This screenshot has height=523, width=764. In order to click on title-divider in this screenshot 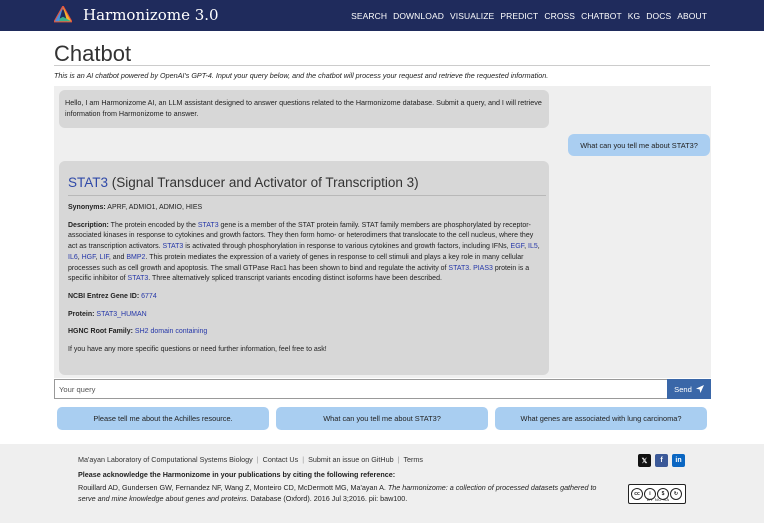, I will do `click(382, 65)`.